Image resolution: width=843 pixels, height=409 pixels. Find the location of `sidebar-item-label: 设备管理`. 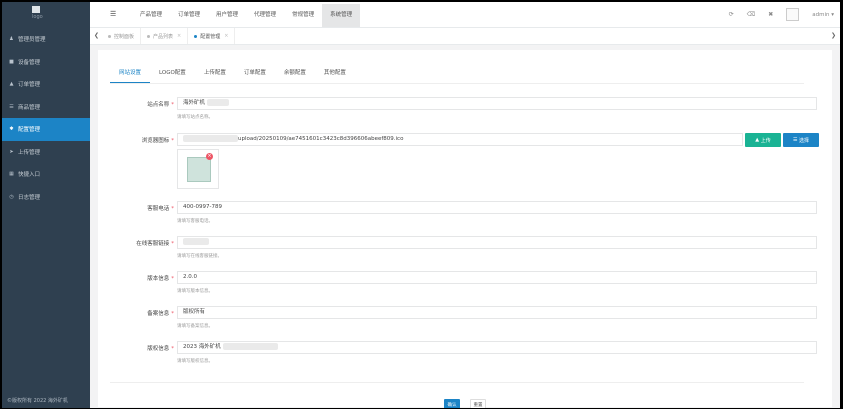

sidebar-item-label: 设备管理 is located at coordinates (29, 62).